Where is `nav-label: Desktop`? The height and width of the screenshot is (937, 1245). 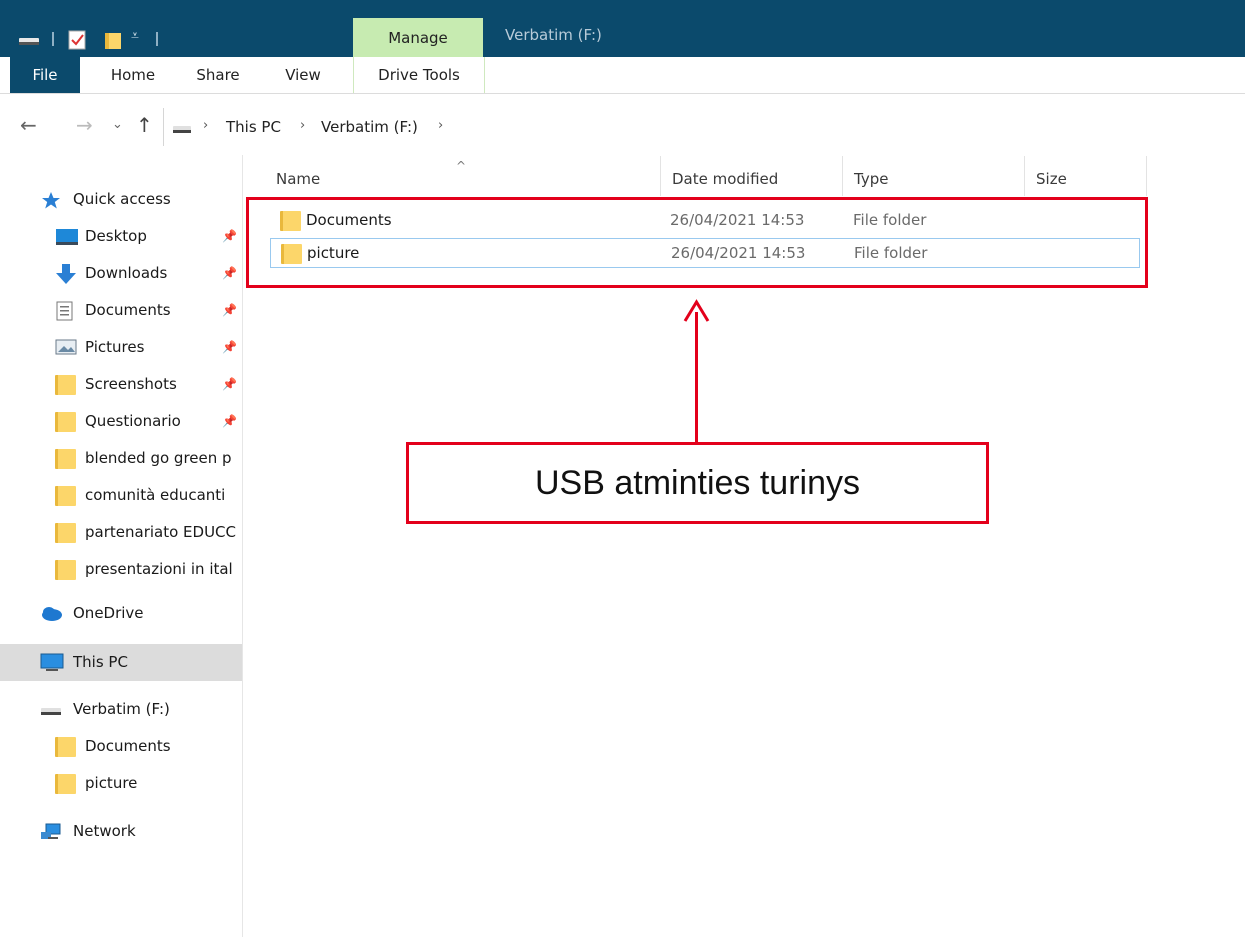
nav-label: Desktop is located at coordinates (116, 236).